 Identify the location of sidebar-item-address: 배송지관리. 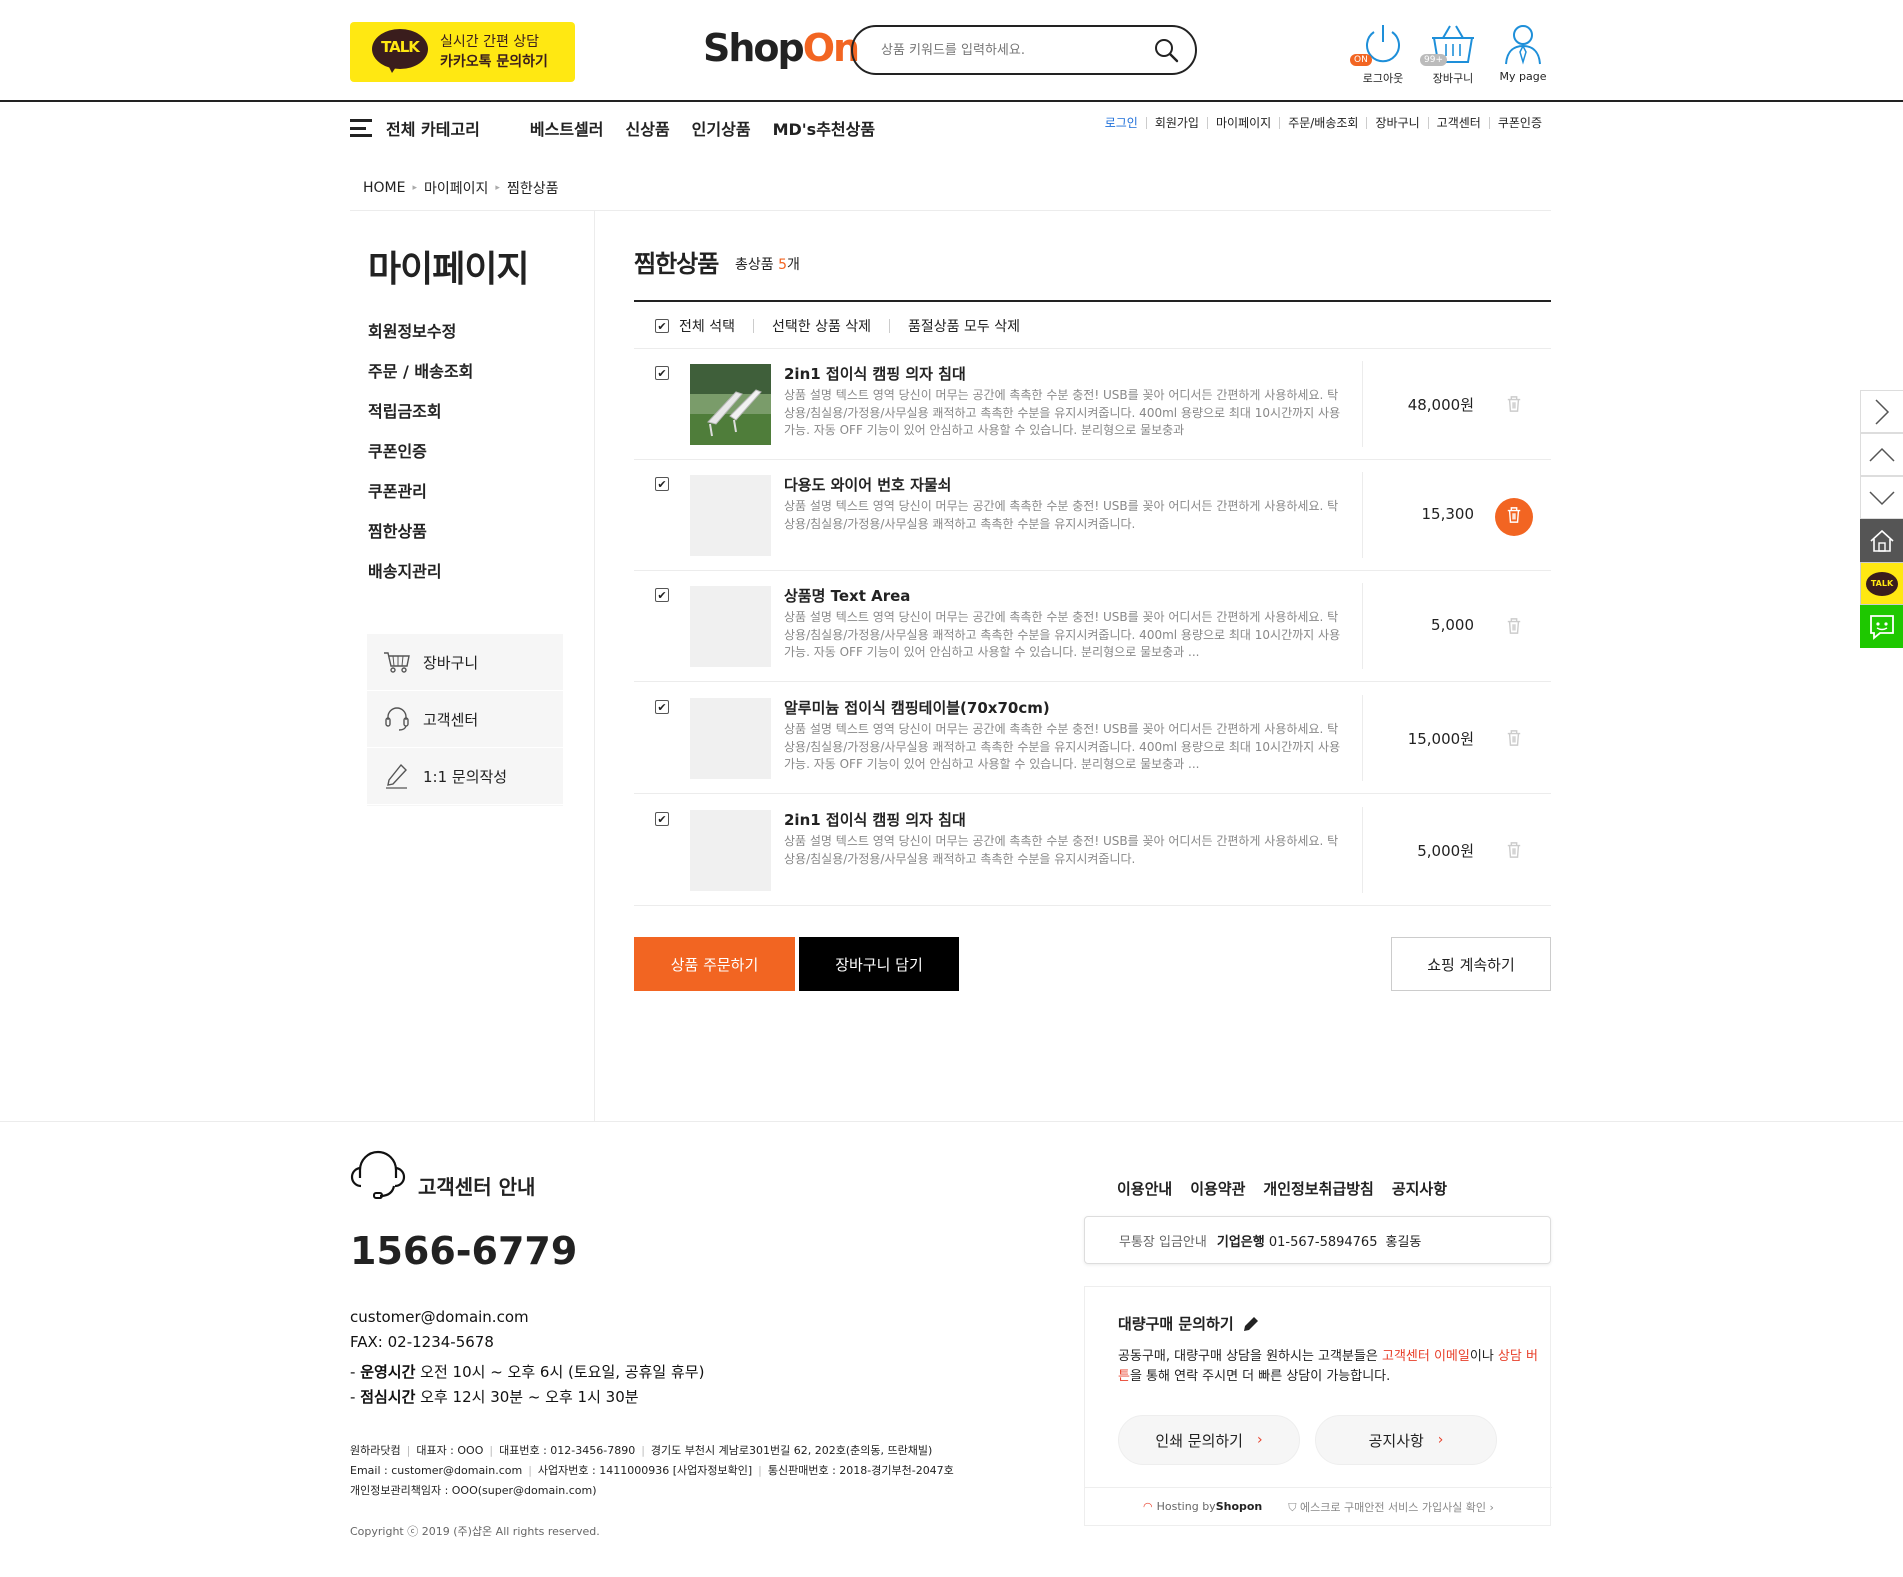
(420, 578).